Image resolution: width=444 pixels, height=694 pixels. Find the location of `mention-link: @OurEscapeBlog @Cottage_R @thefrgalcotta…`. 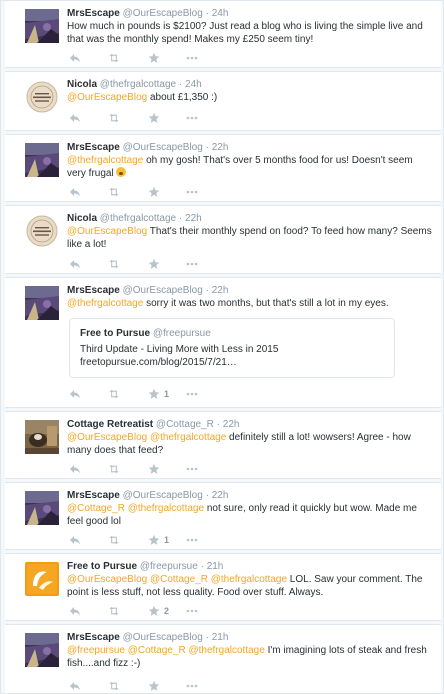

mention-link: @OurEscapeBlog @Cottage_R @thefrgalcotta… is located at coordinates (177, 579).